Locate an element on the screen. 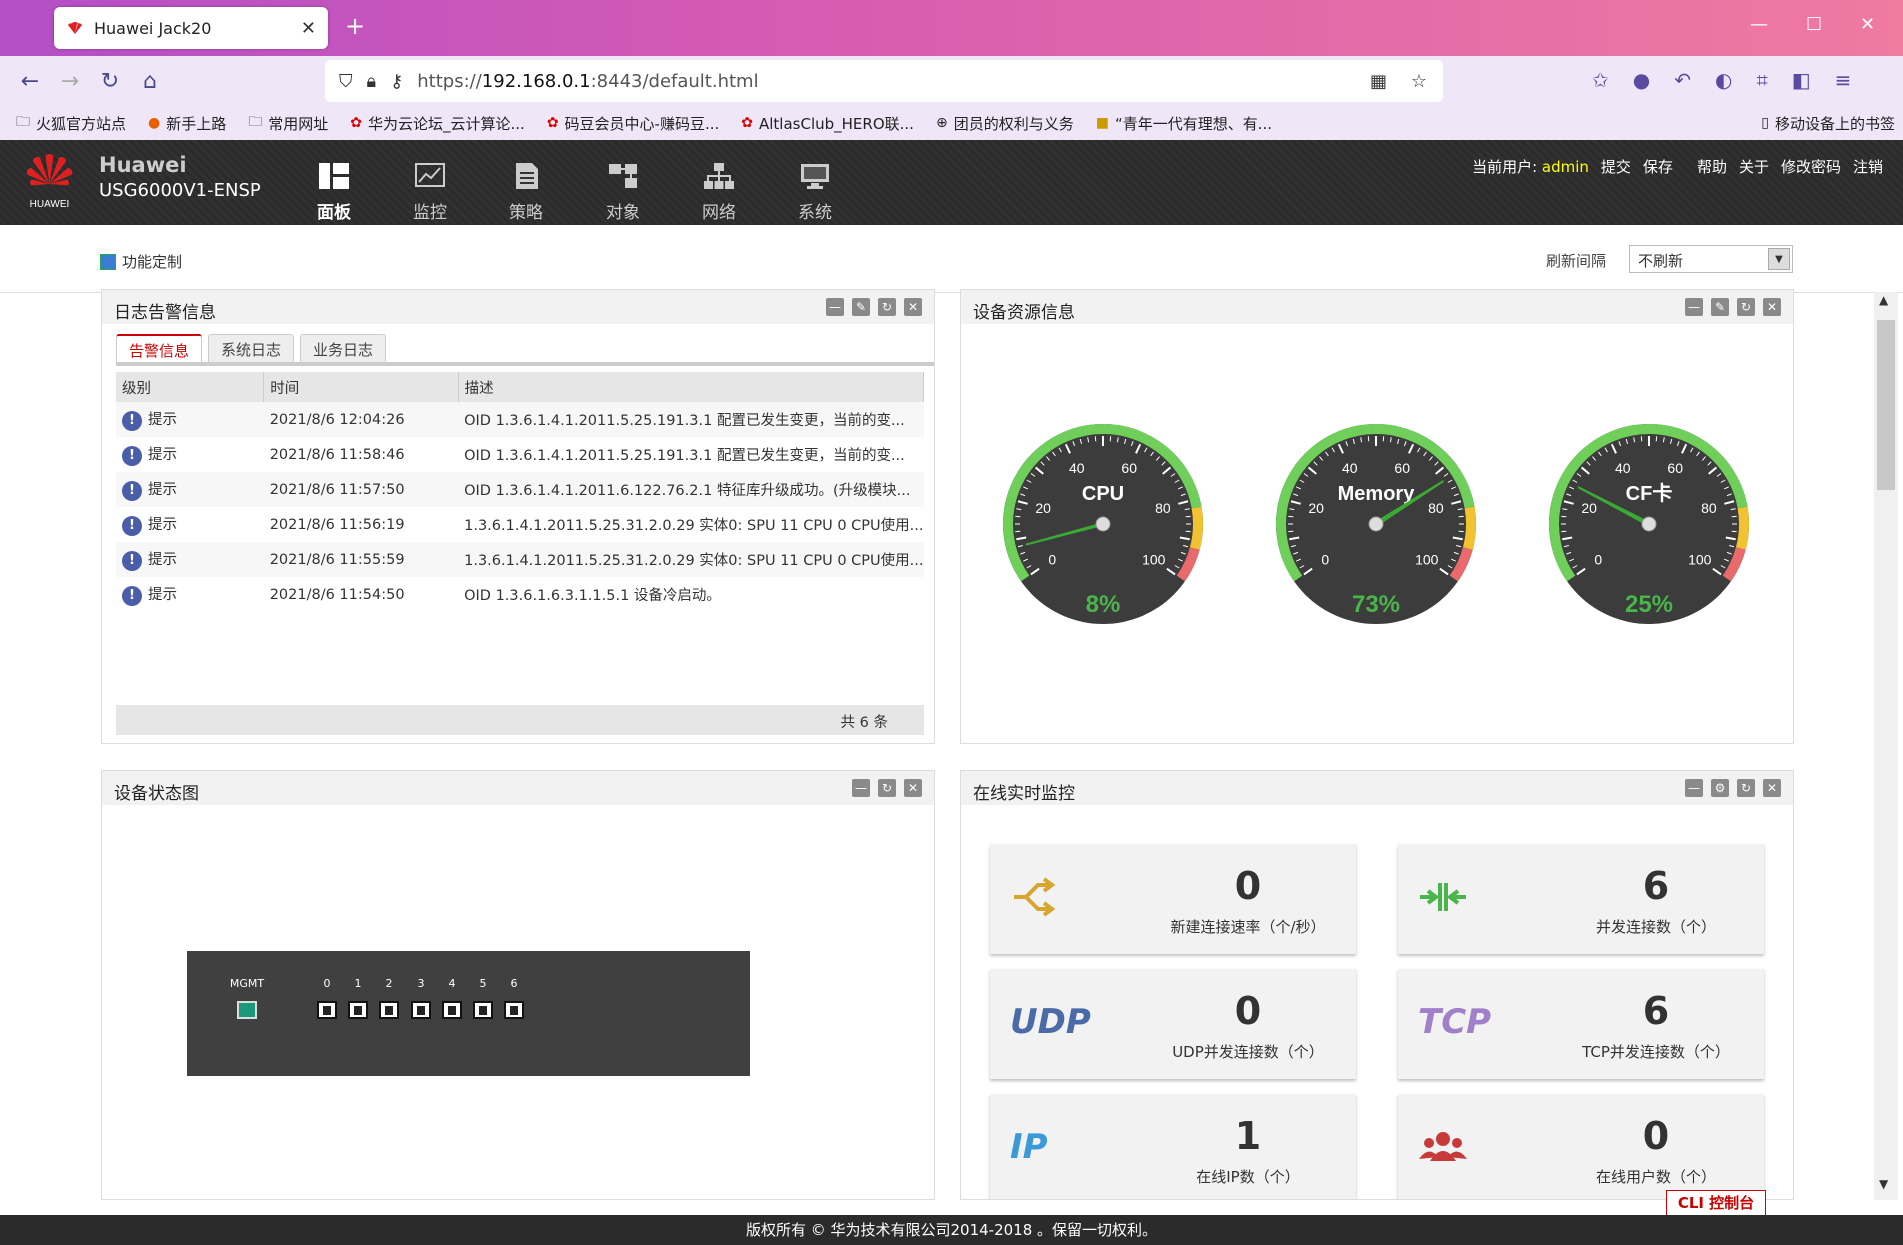  card-label: 并发连接数（个） is located at coordinates (1655, 927).